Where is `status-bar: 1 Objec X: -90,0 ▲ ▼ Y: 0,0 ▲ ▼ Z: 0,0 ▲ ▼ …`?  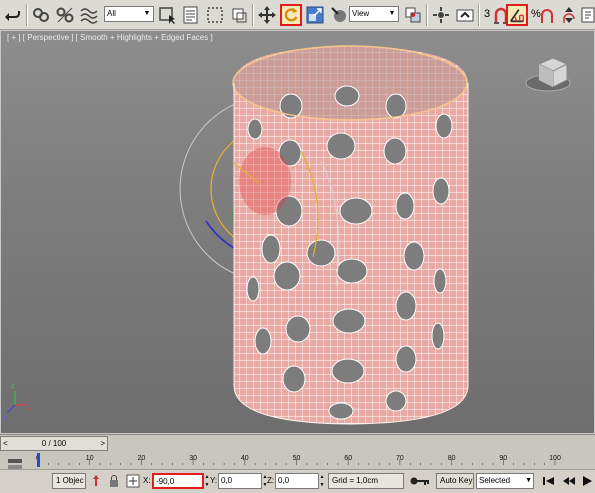 status-bar: 1 Objec X: -90,0 ▲ ▼ Y: 0,0 ▲ ▼ Z: 0,0 ▲ ▼ … is located at coordinates (297, 475).